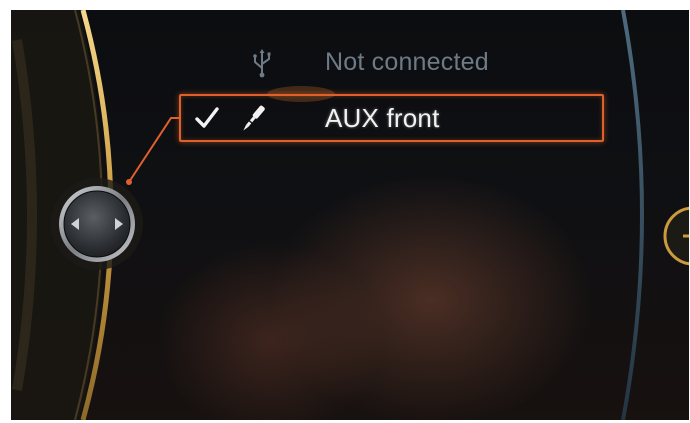 The image size is (690, 423). Describe the element at coordinates (115, 193) in the screenshot. I see `controller-knob-icon` at that location.